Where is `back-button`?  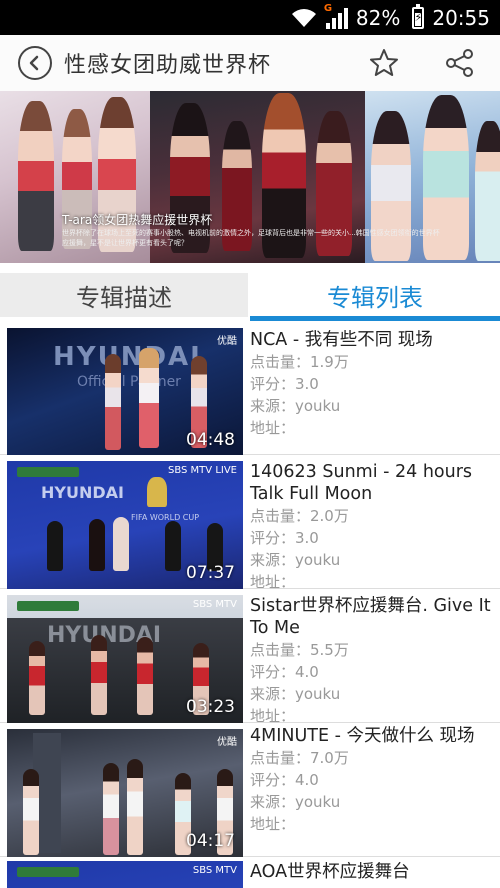
back-button is located at coordinates (35, 63).